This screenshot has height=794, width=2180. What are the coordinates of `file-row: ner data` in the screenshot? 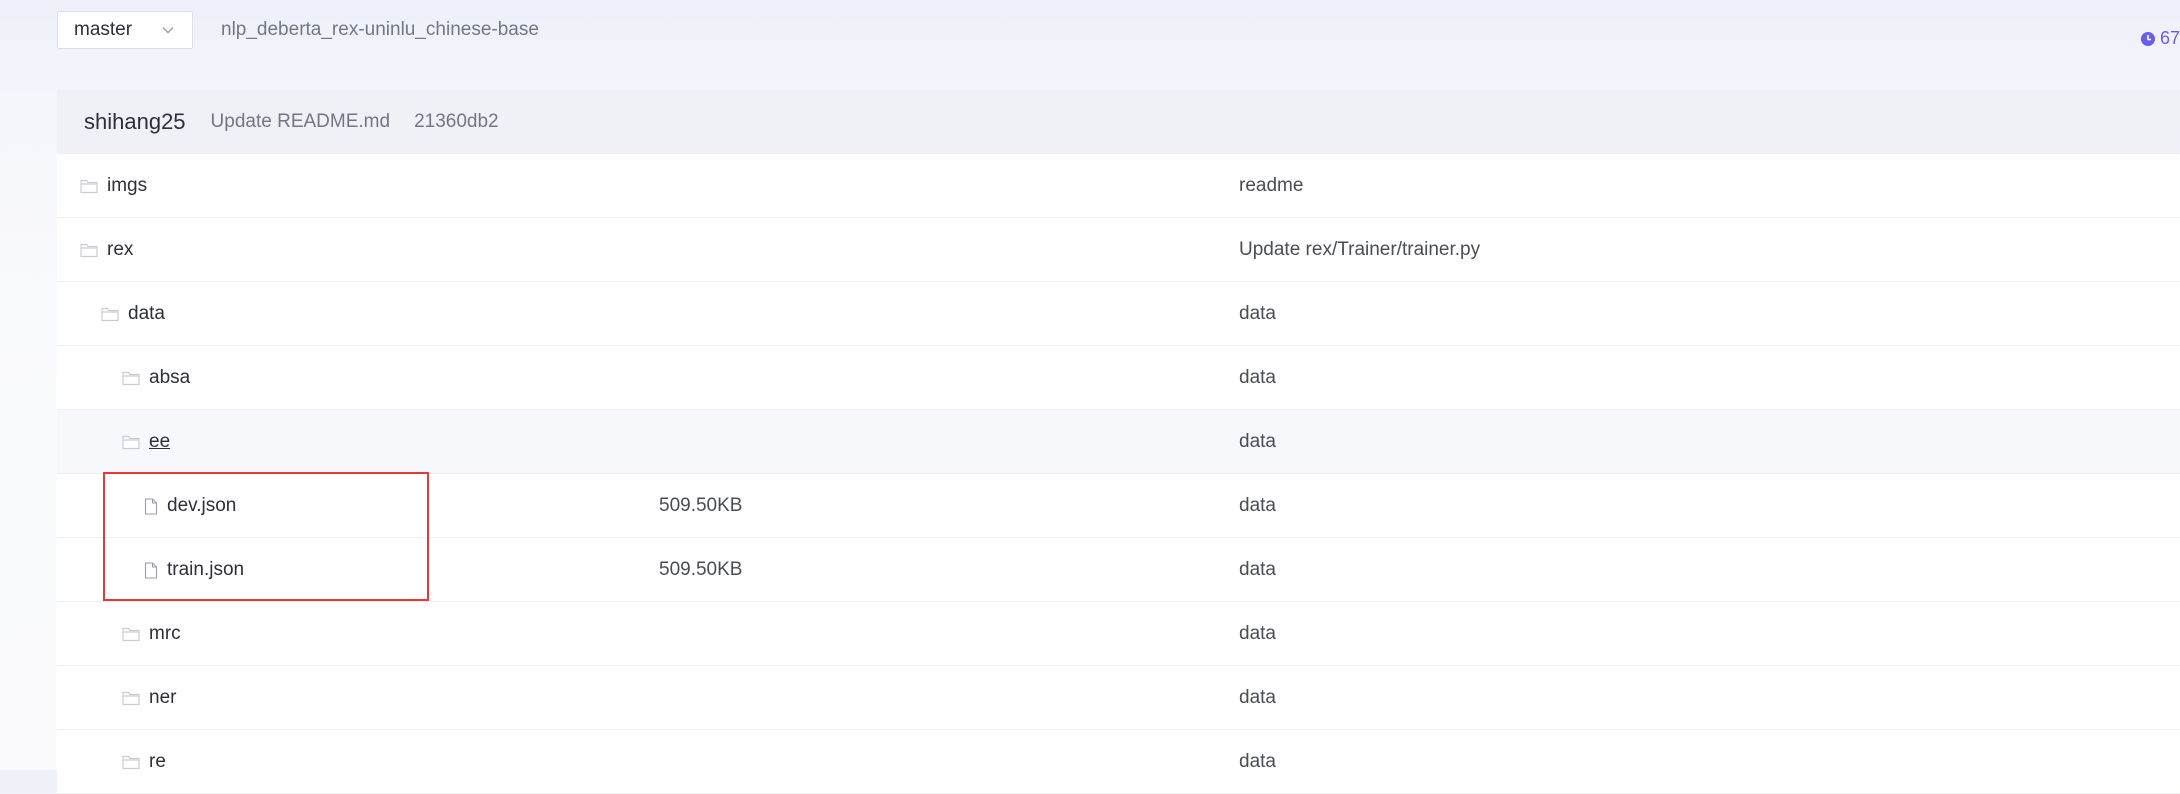 It's located at (1118, 698).